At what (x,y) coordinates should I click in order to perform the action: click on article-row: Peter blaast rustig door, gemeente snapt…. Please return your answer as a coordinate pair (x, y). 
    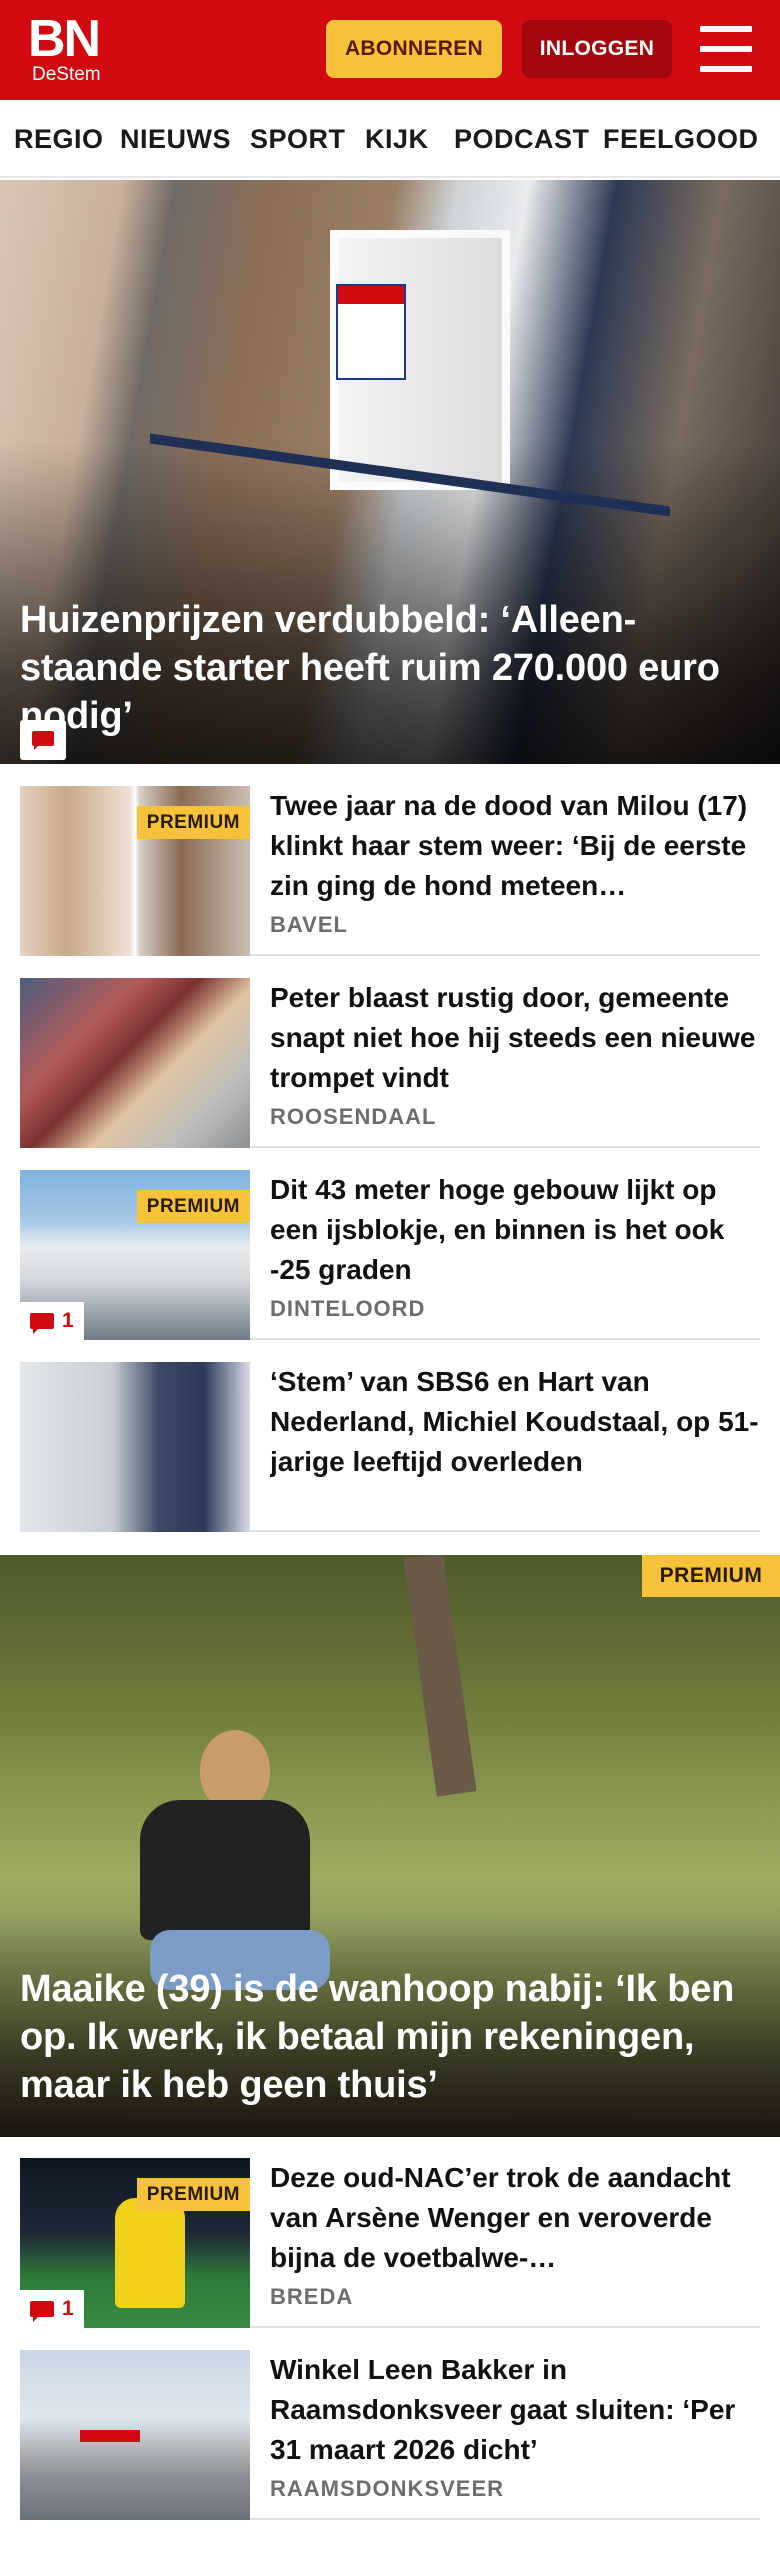
    Looking at the image, I should click on (390, 1053).